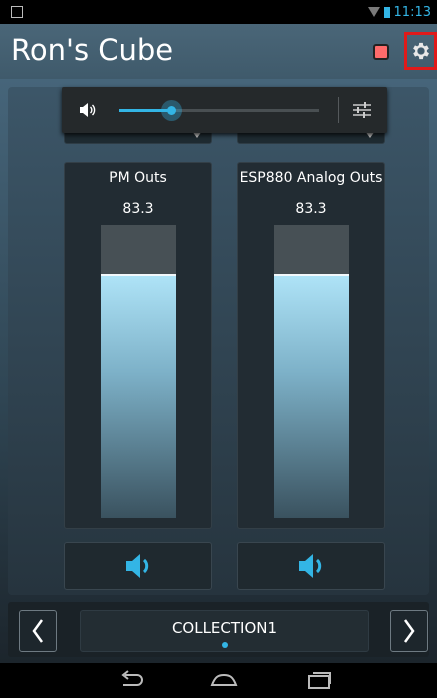 The image size is (437, 698). Describe the element at coordinates (386, 12) in the screenshot. I see `battery-icon` at that location.